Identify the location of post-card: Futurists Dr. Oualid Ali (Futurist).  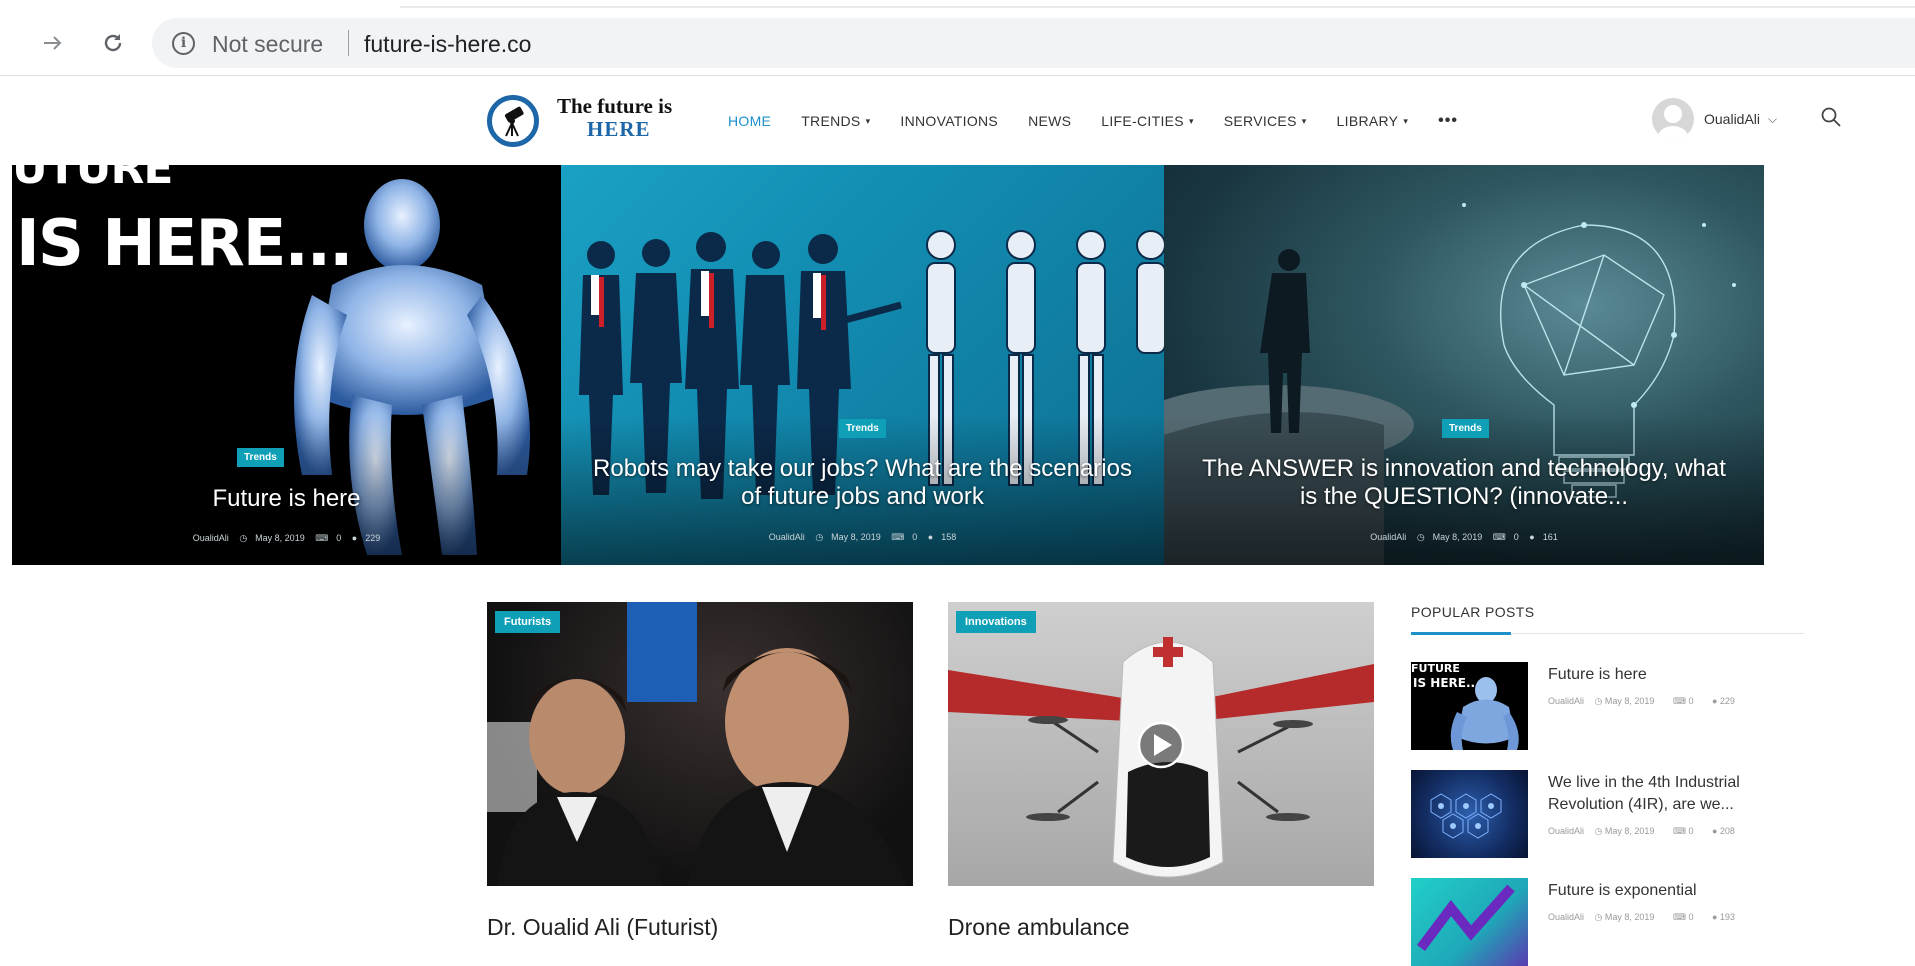
(700, 771).